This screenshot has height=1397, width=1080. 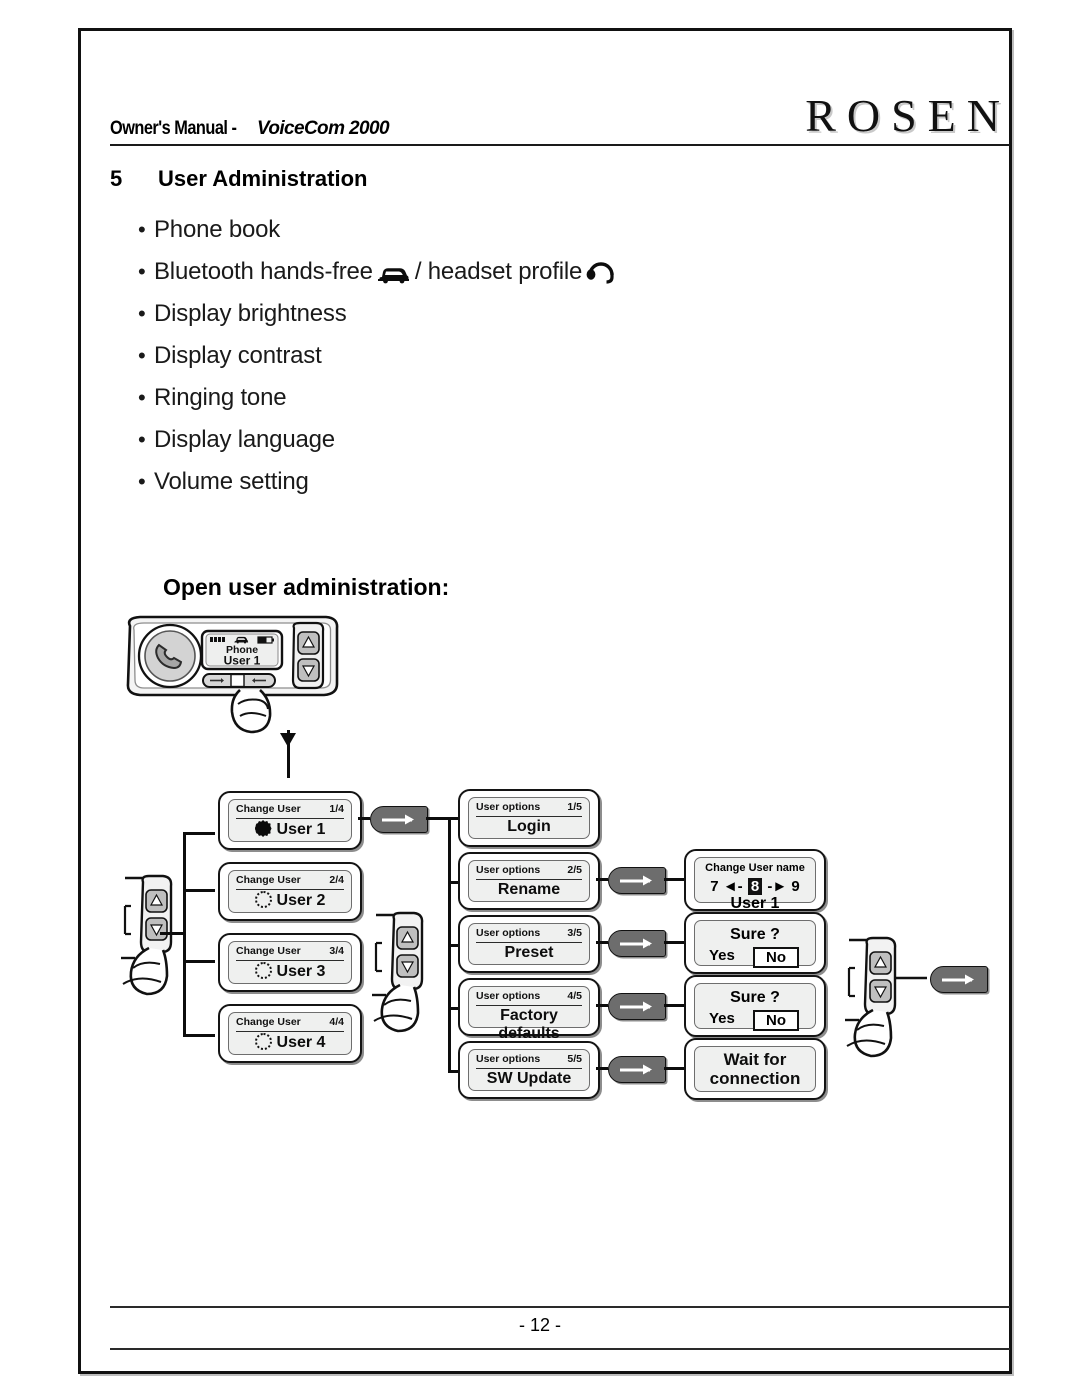 I want to click on list-item: • Display brightness, so click(x=488, y=321).